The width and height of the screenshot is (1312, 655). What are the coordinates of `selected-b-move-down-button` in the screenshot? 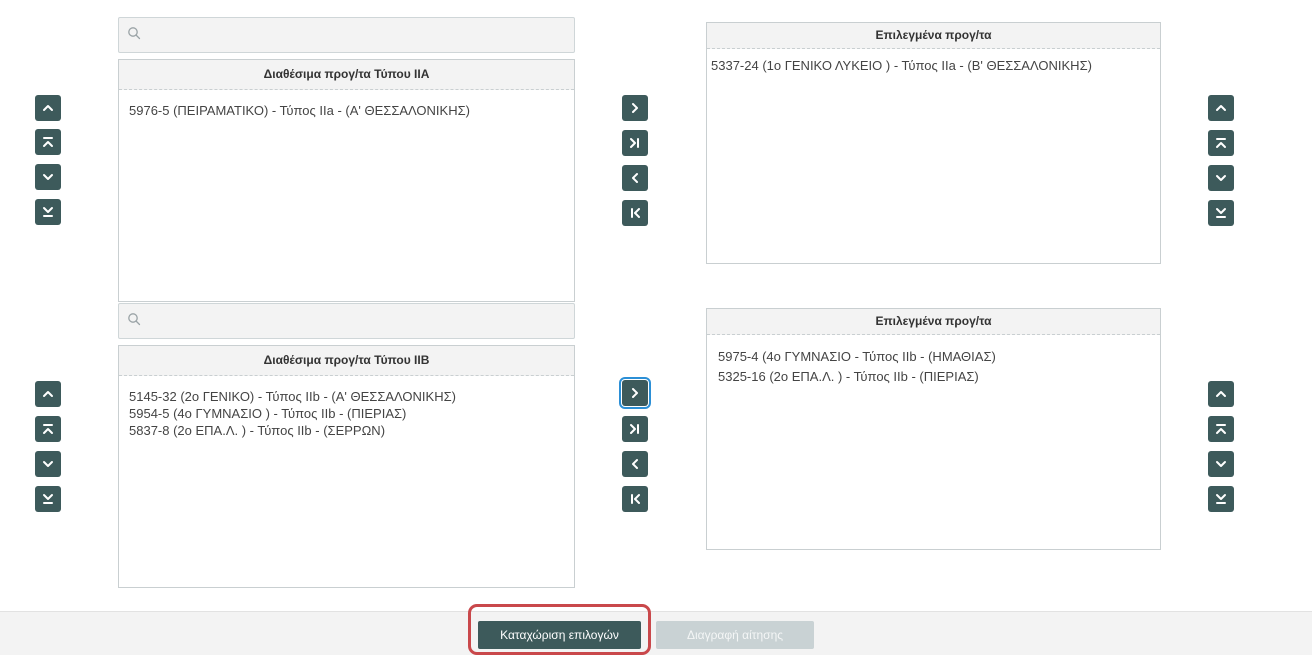 It's located at (1221, 464).